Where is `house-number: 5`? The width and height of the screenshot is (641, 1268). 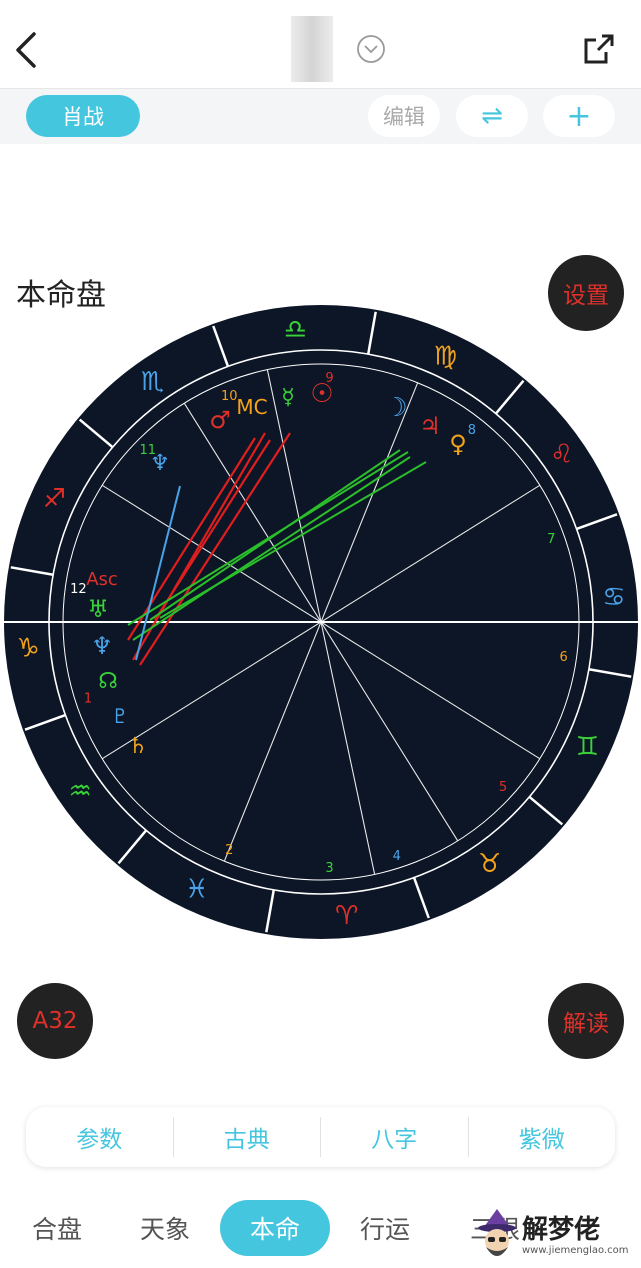
house-number: 5 is located at coordinates (503, 787).